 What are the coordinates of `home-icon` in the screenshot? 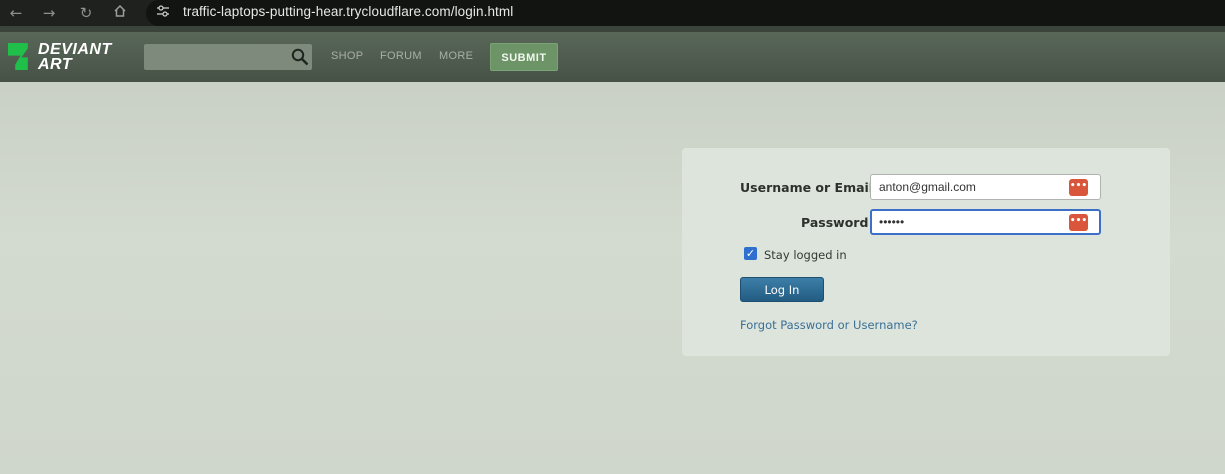 It's located at (120, 13).